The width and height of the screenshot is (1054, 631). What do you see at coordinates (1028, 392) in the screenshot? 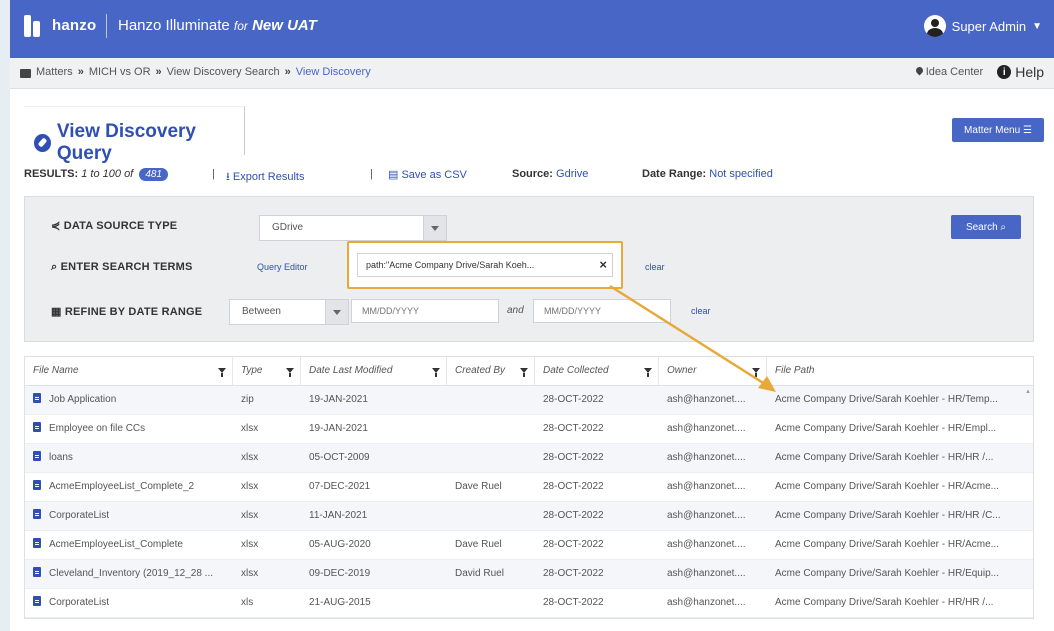
I see `scroll-up-icon: ▲` at bounding box center [1028, 392].